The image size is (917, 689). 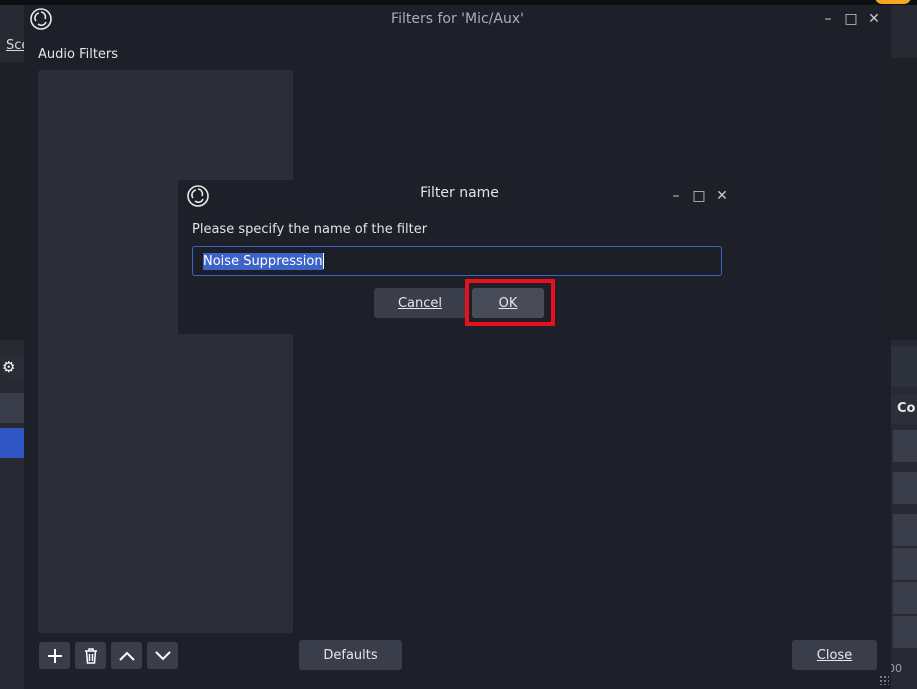 What do you see at coordinates (12, 443) in the screenshot?
I see `scene-list-item-selected` at bounding box center [12, 443].